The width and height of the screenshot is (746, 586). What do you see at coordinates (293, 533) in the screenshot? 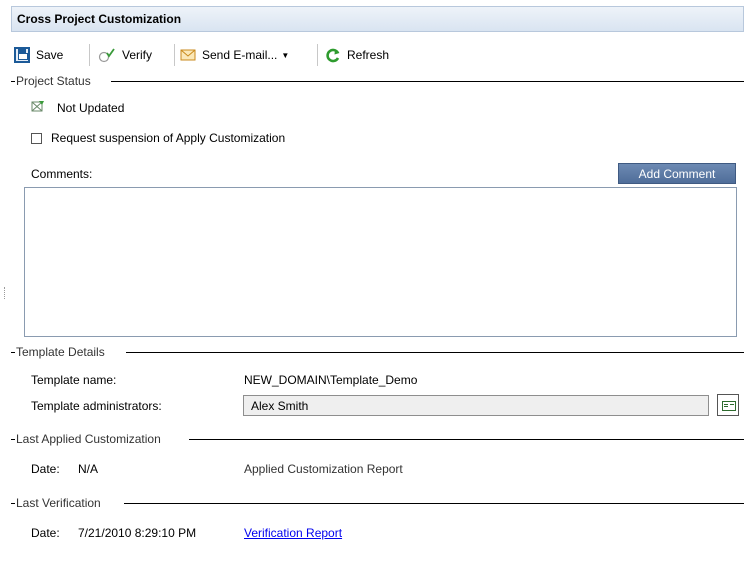
I see `verification-report-link: Verification Report` at bounding box center [293, 533].